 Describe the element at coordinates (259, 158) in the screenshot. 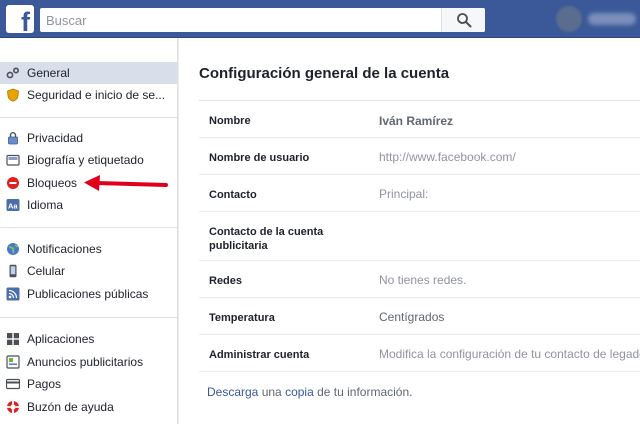

I see `setting-key: Nombre de usuario` at that location.